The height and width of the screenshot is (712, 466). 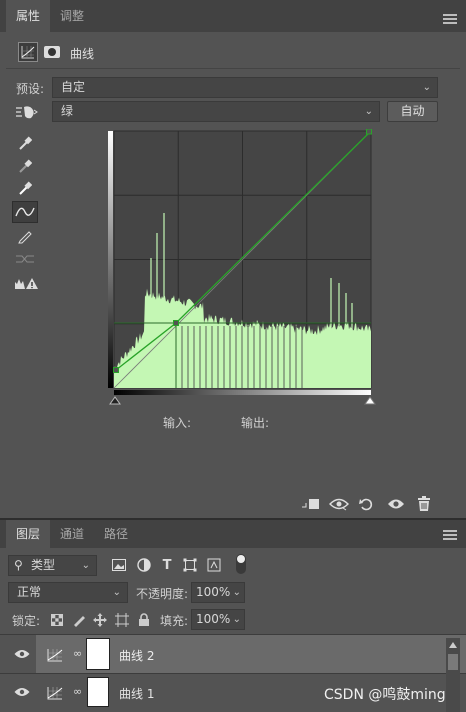 What do you see at coordinates (174, 621) in the screenshot?
I see `fill-label: 填充:` at bounding box center [174, 621].